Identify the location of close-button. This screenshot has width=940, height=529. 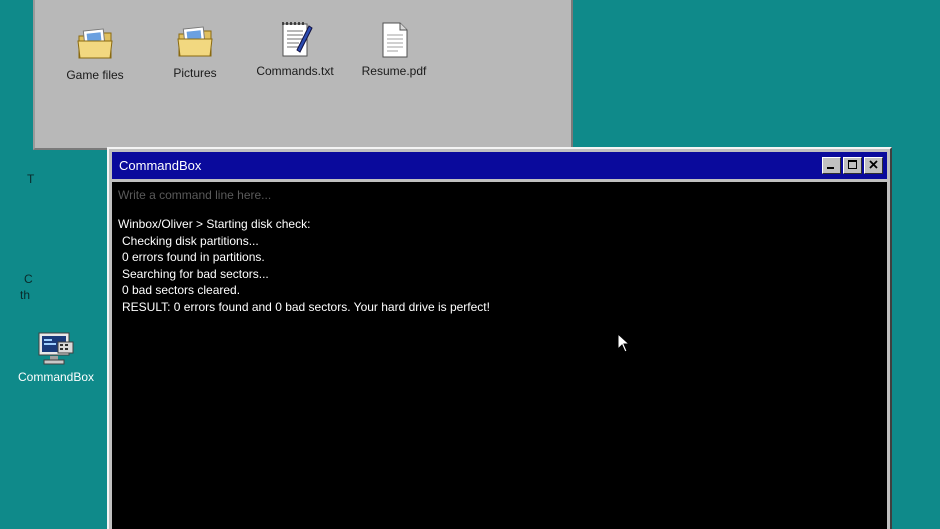
(873, 165).